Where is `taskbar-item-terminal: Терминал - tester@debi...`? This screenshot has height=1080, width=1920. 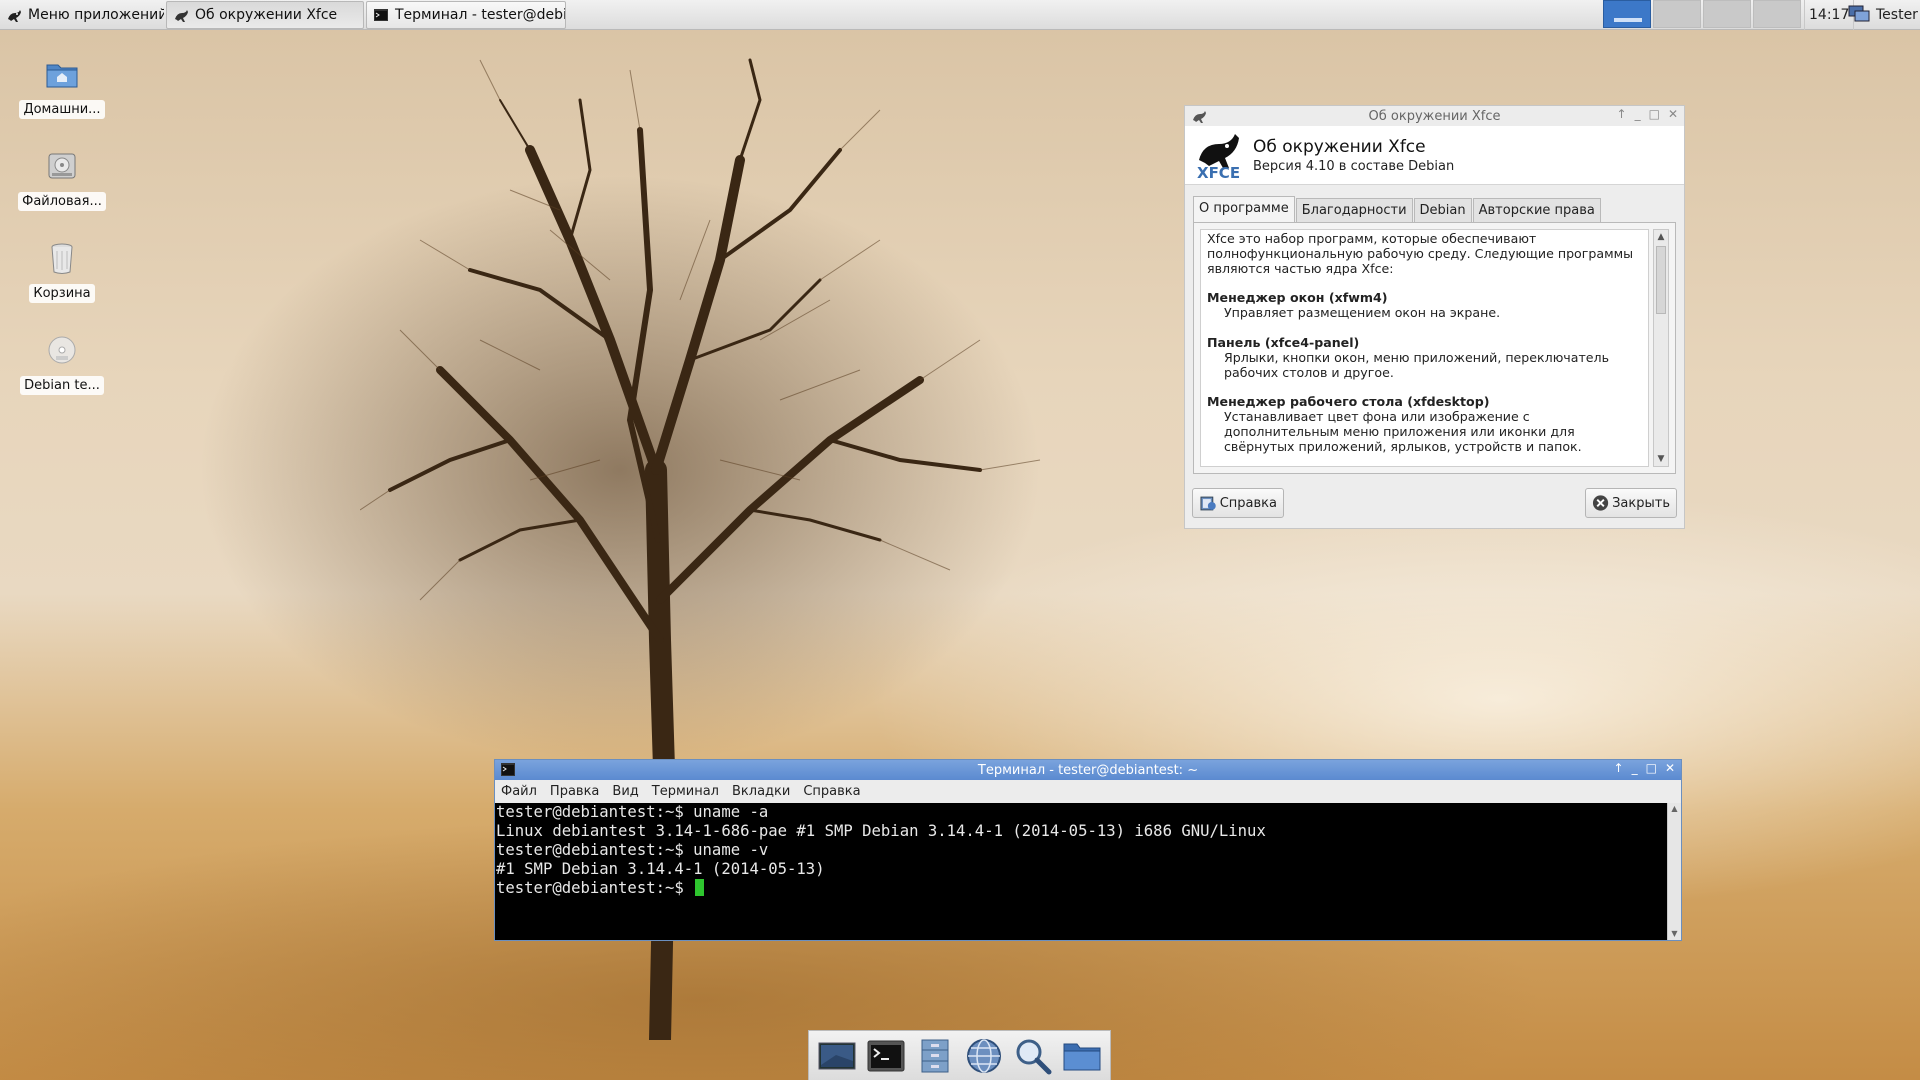 taskbar-item-terminal: Терминал - tester@debi... is located at coordinates (466, 14).